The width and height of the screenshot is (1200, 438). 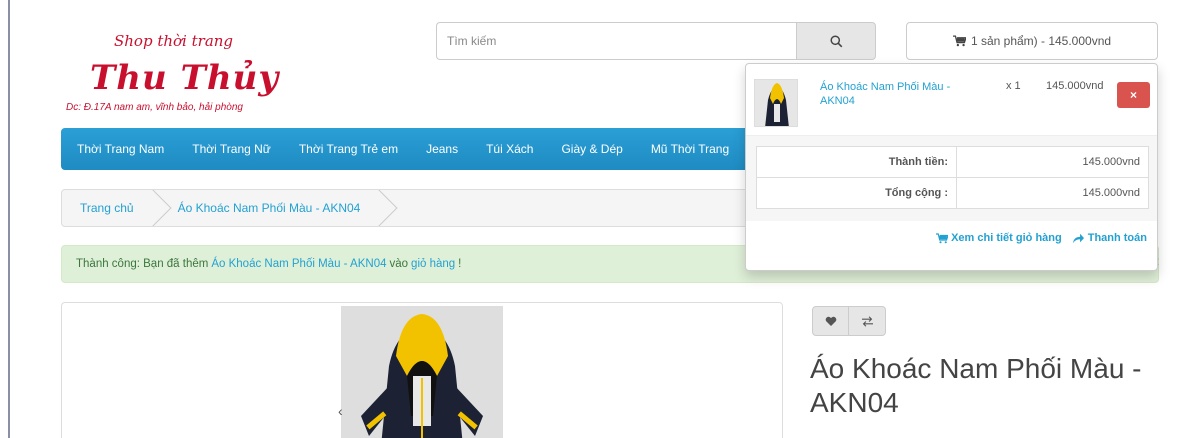 I want to click on left-edge-bar, so click(x=9, y=219).